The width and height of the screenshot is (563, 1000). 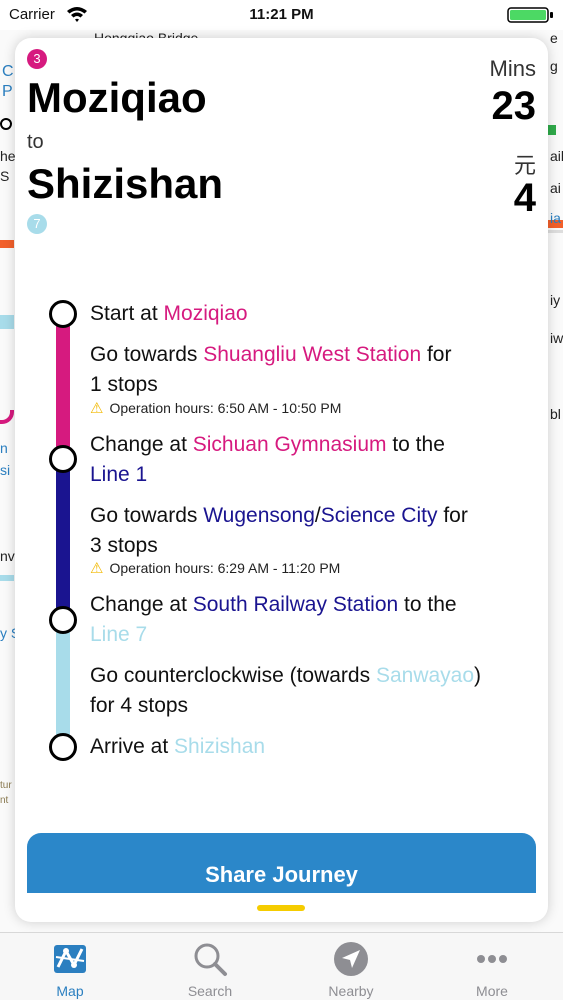 What do you see at coordinates (7, 91) in the screenshot?
I see `map-label: P` at bounding box center [7, 91].